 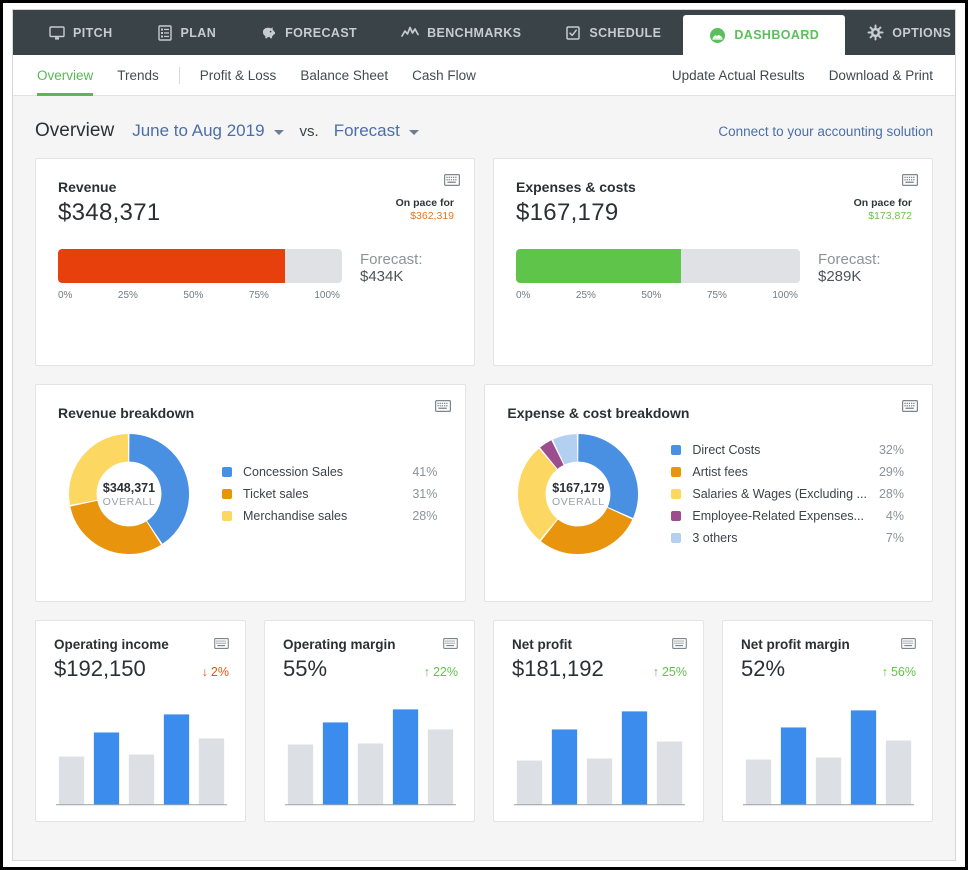 I want to click on period-selector-label: June to Aug 2019, so click(x=198, y=130).